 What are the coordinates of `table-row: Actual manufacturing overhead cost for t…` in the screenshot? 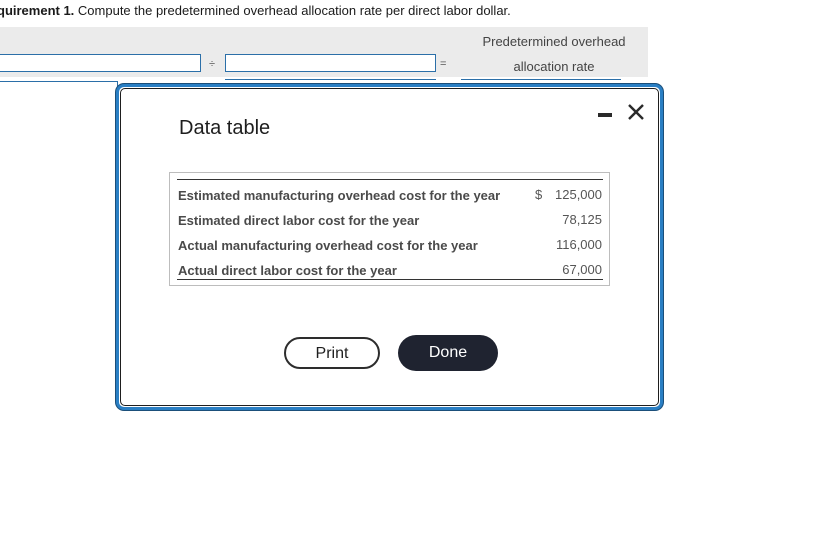 It's located at (390, 247).